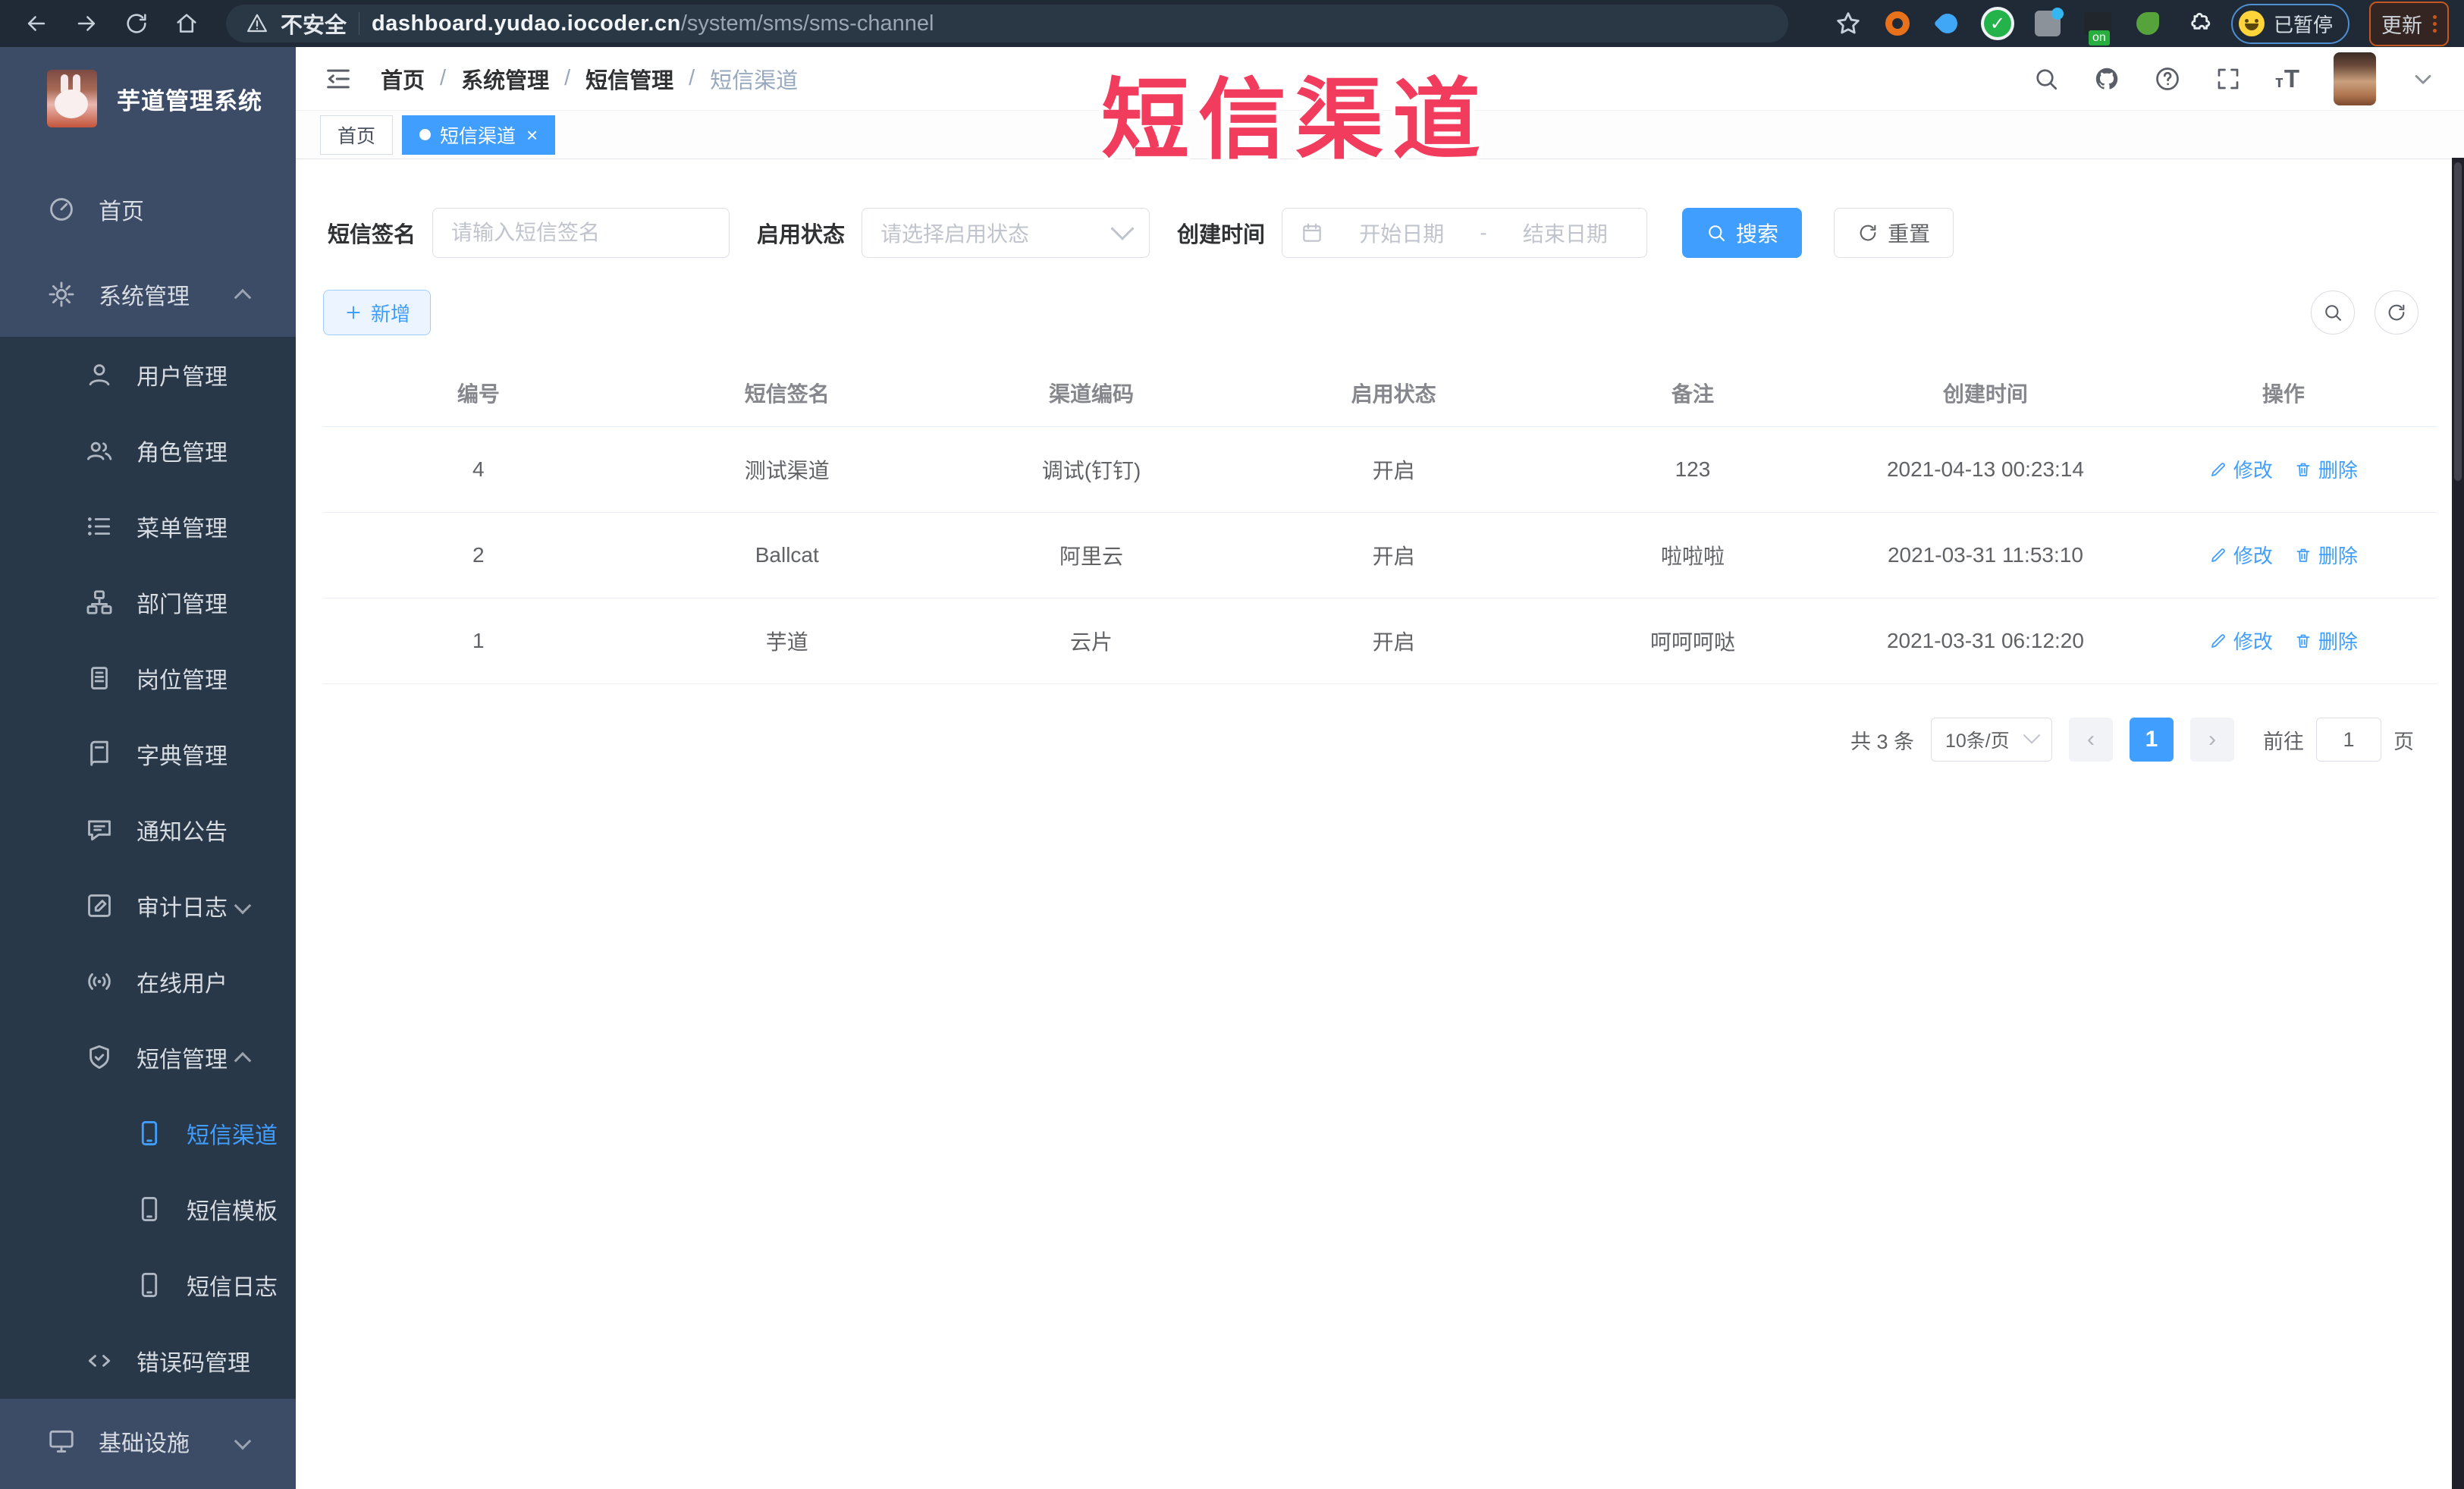 Image resolution: width=2464 pixels, height=1489 pixels. What do you see at coordinates (148, 1133) in the screenshot?
I see `sidebar-item-sms-channel: 短信渠道` at bounding box center [148, 1133].